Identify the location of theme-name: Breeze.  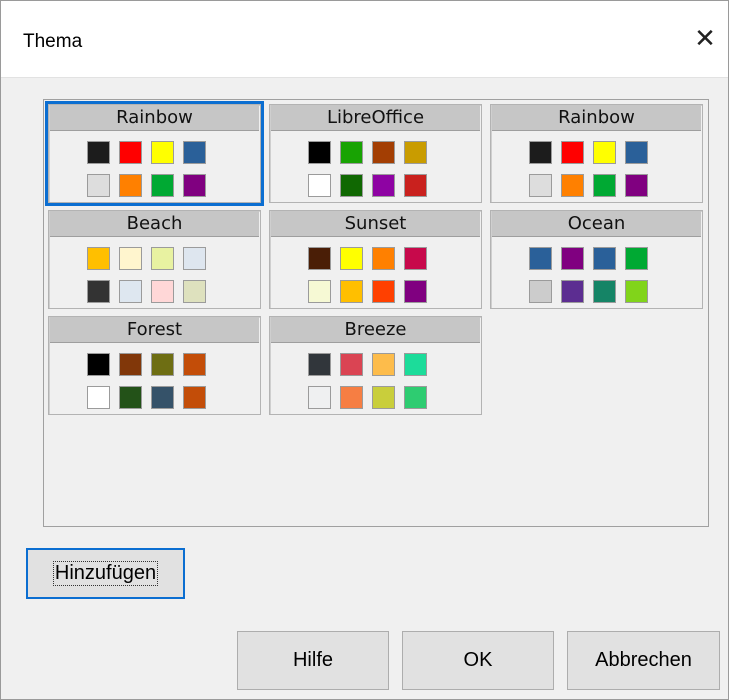
(375, 330).